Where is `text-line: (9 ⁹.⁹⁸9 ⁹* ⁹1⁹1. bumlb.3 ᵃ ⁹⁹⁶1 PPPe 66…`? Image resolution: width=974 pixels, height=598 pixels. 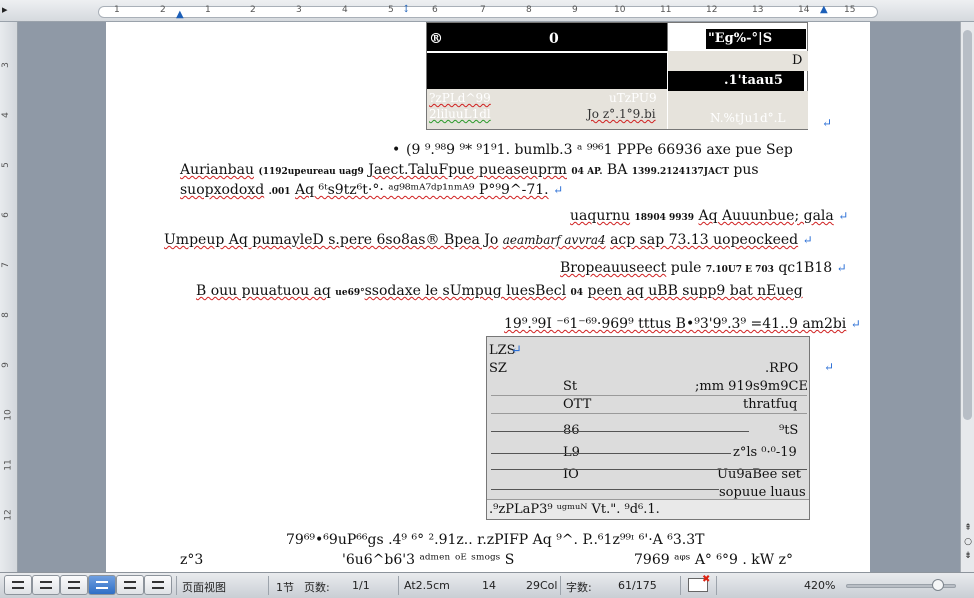 text-line: (9 ⁹.⁹⁸9 ⁹* ⁹1⁹1. bumlb.3 ᵃ ⁹⁹⁶1 PPPe 66… is located at coordinates (599, 150).